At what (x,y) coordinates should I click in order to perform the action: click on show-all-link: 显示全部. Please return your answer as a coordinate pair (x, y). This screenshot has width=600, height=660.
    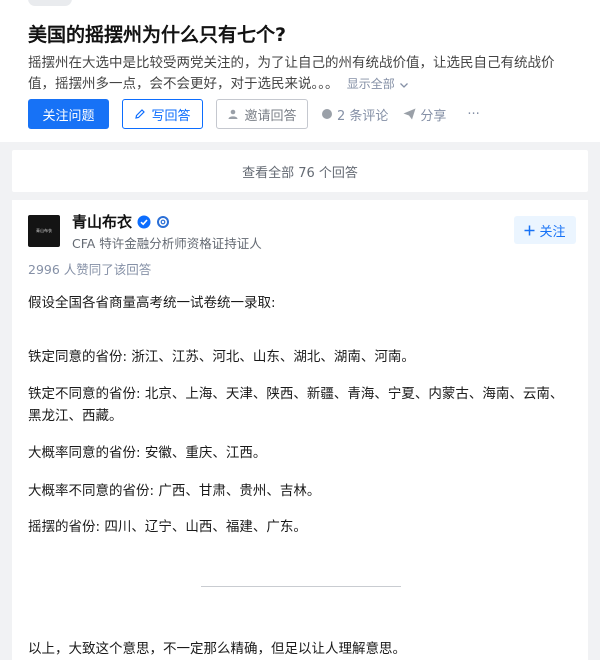
    Looking at the image, I should click on (378, 84).